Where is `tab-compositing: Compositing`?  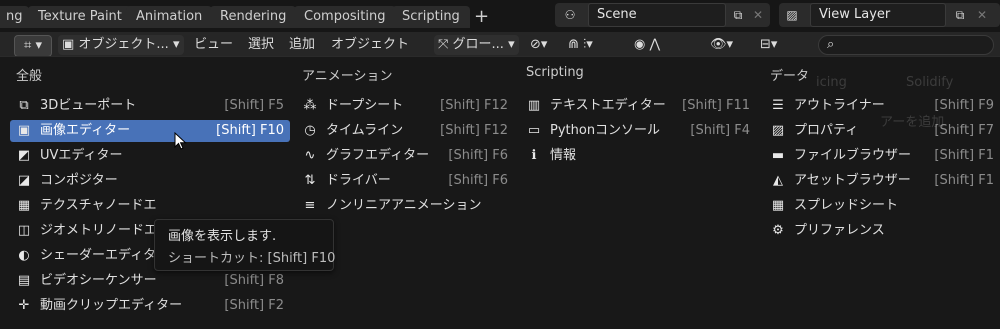 tab-compositing: Compositing is located at coordinates (345, 17).